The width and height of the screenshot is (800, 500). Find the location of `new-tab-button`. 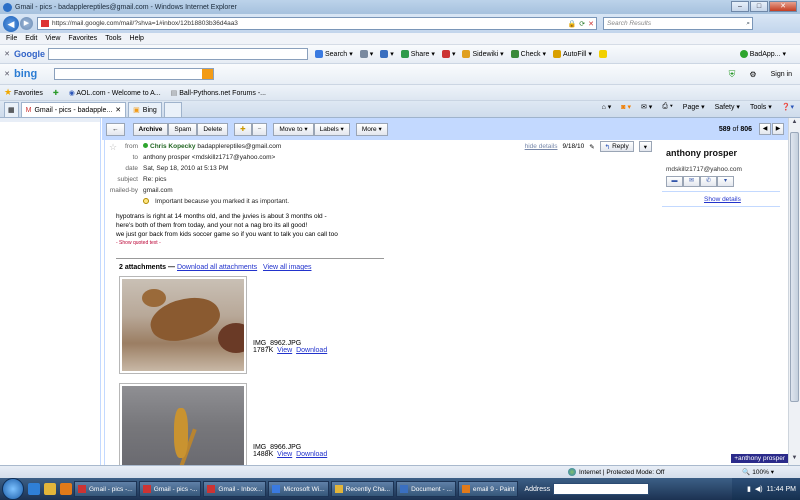

new-tab-button is located at coordinates (172, 109).